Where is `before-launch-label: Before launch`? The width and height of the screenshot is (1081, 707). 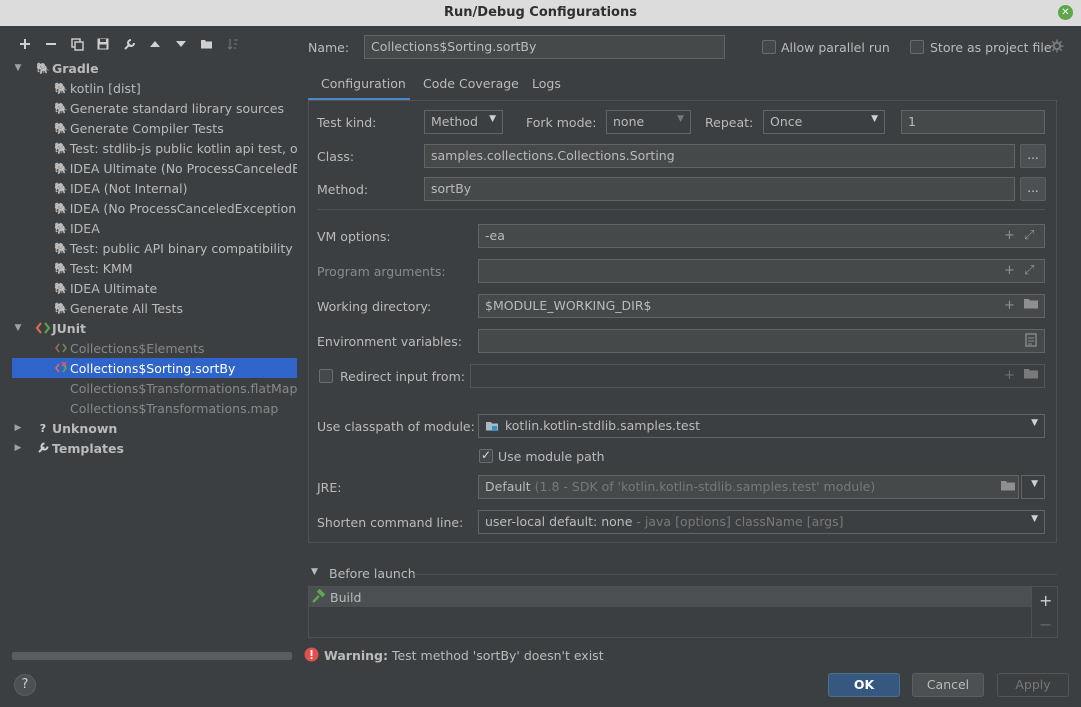
before-launch-label: Before launch is located at coordinates (372, 573).